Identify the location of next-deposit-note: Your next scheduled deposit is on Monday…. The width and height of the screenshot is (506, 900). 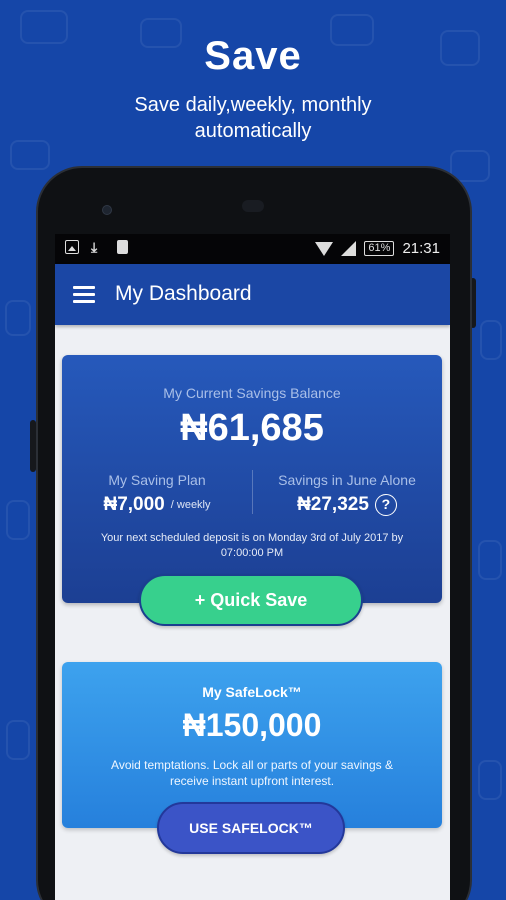
(252, 545).